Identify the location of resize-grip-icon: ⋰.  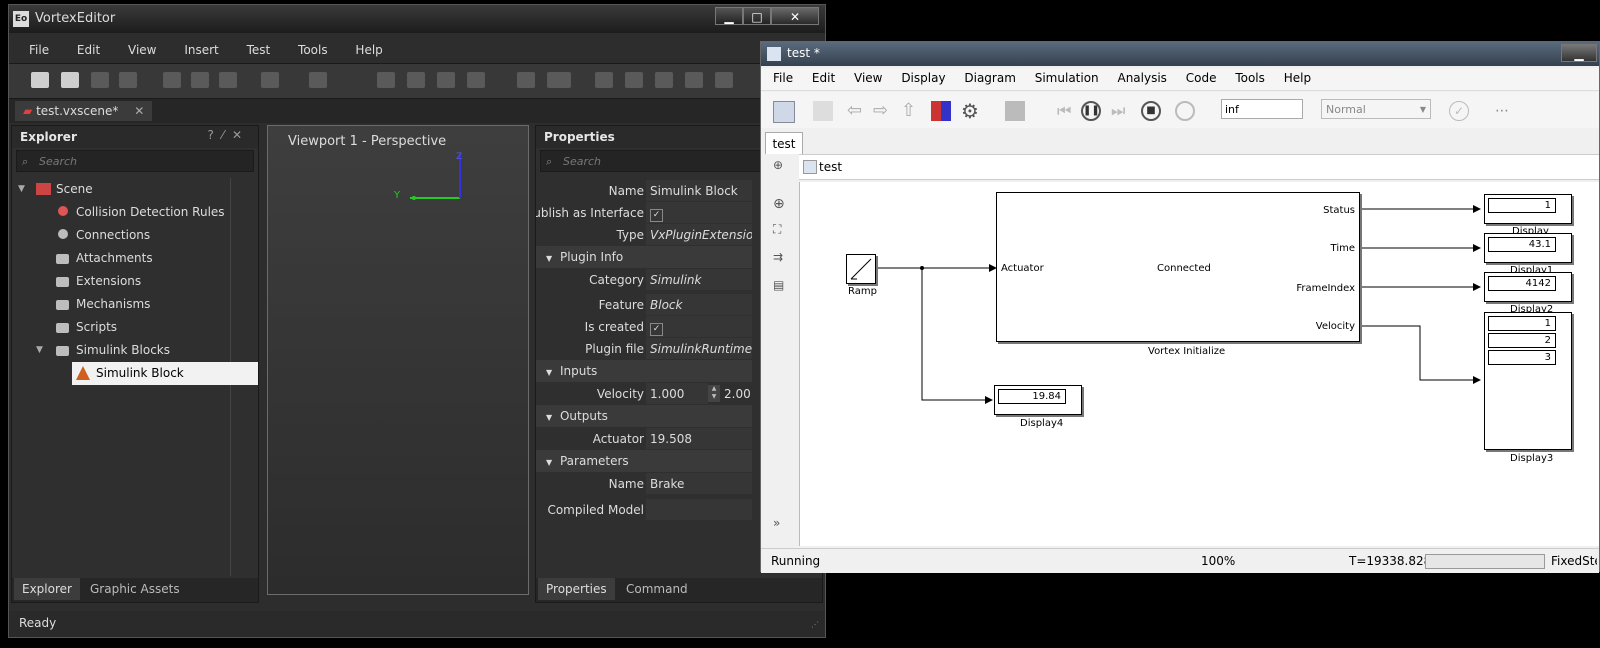
(815, 624).